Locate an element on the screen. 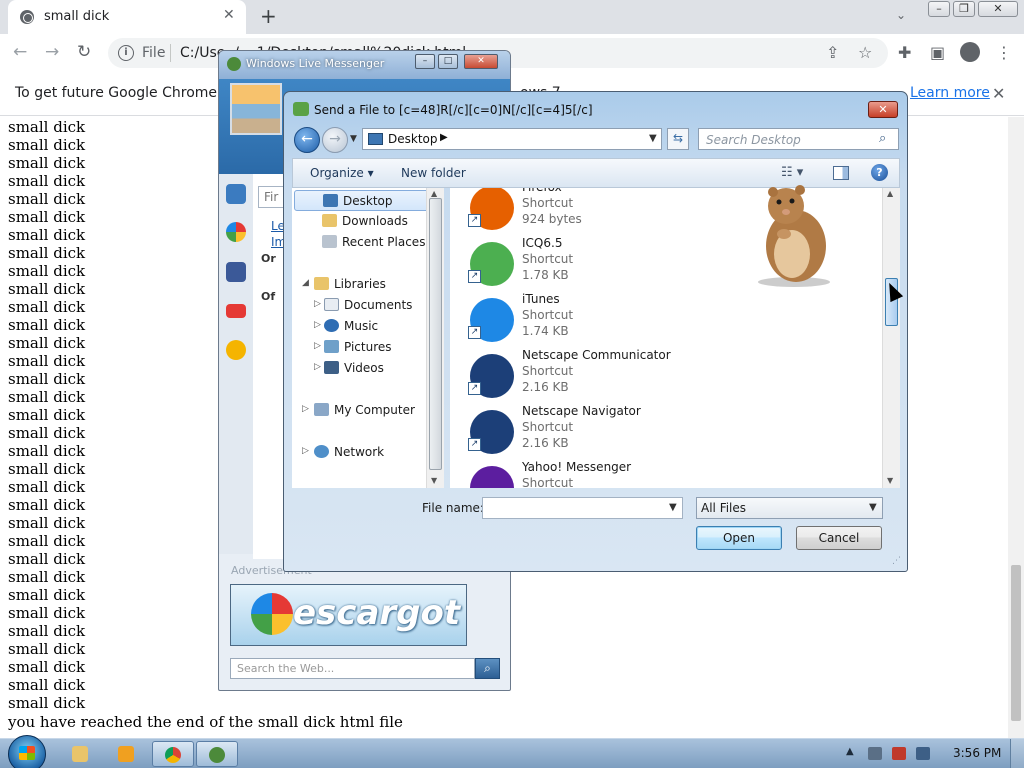 The height and width of the screenshot is (768, 1024). menu-icon: ⋮ is located at coordinates (1004, 52).